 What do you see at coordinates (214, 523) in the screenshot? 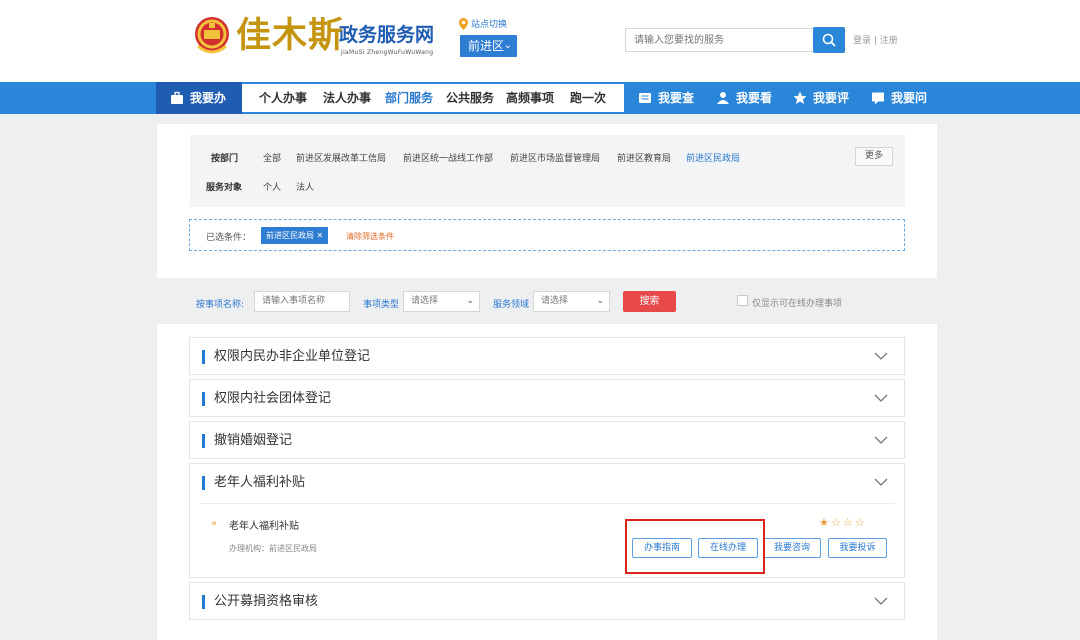
I see `double-arrow-icon: »` at bounding box center [214, 523].